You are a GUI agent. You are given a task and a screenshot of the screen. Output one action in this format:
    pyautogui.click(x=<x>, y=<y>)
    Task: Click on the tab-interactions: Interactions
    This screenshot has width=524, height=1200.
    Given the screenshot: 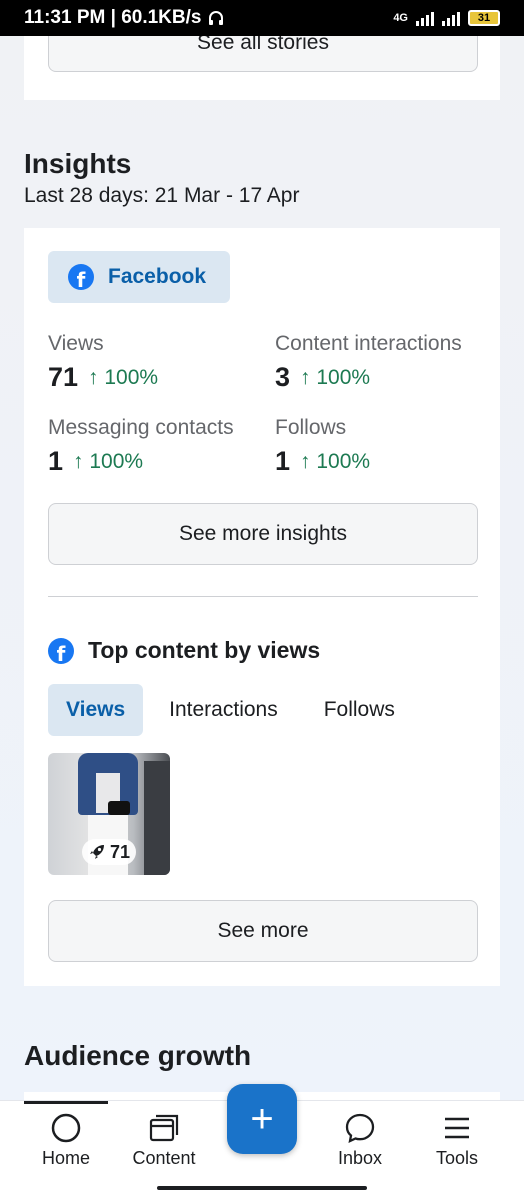 What is the action you would take?
    pyautogui.click(x=223, y=710)
    